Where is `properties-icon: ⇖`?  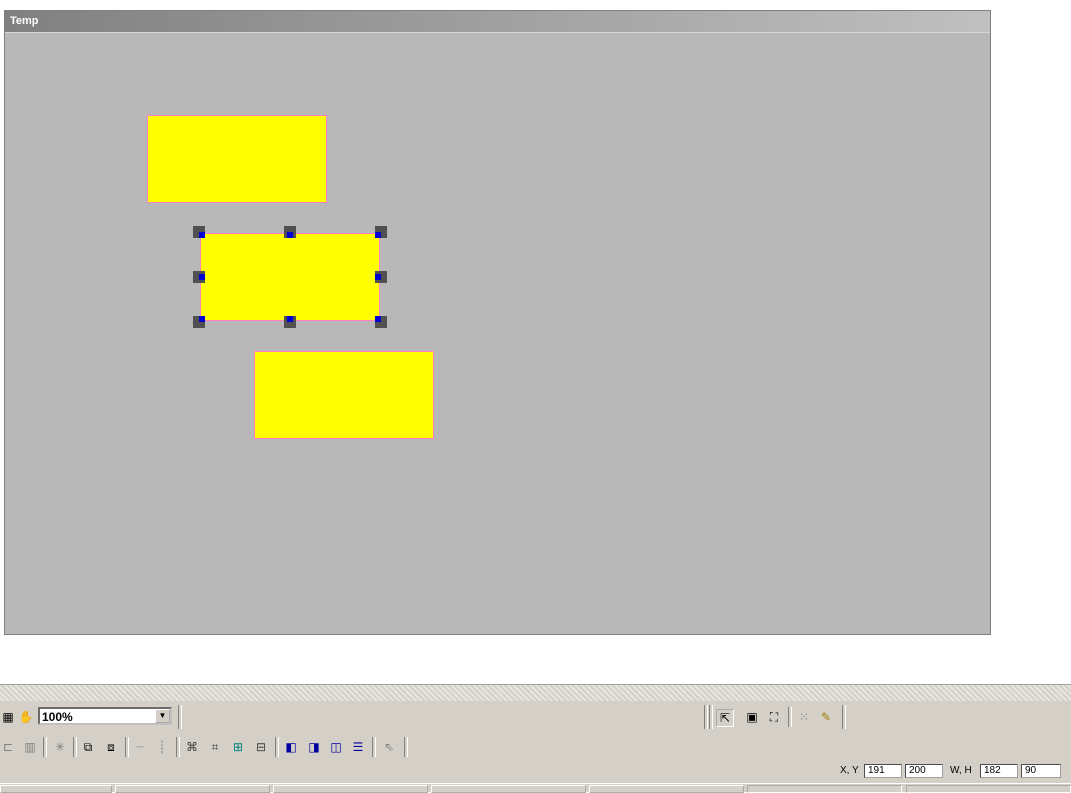
properties-icon: ⇖ is located at coordinates (389, 747).